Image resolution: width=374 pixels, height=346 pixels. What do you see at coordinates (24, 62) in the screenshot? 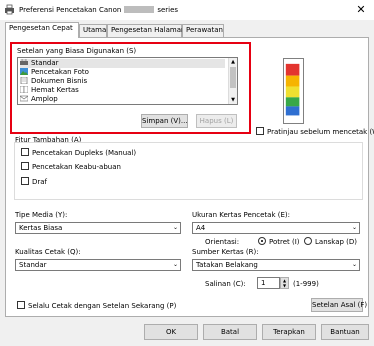
I see `printer-icon` at bounding box center [24, 62].